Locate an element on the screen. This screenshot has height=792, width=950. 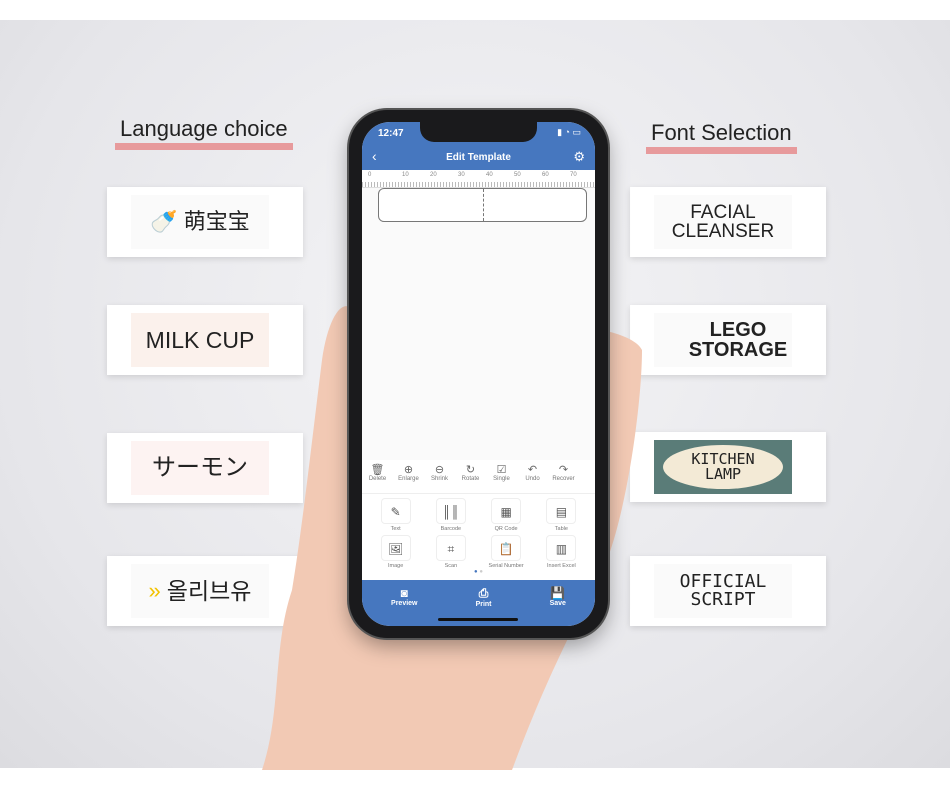
label-sample: LEGO STORAGE is located at coordinates (728, 340).